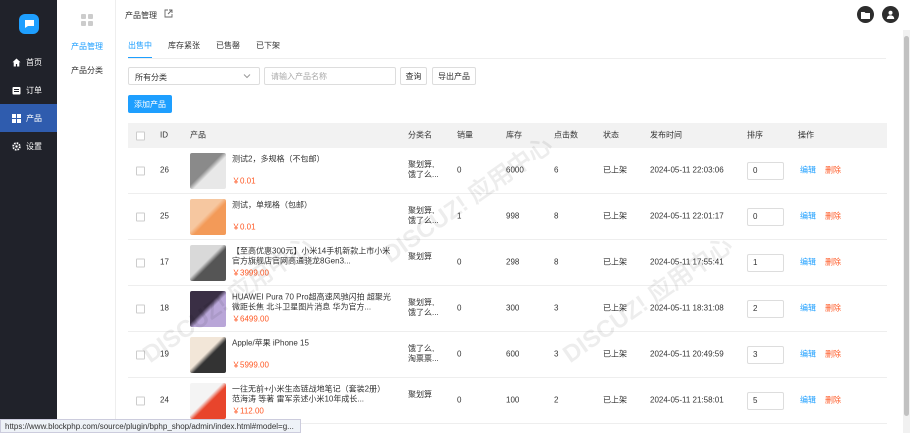 This screenshot has height=433, width=910. What do you see at coordinates (420, 256) in the screenshot?
I see `product-category: 聚划算` at bounding box center [420, 256].